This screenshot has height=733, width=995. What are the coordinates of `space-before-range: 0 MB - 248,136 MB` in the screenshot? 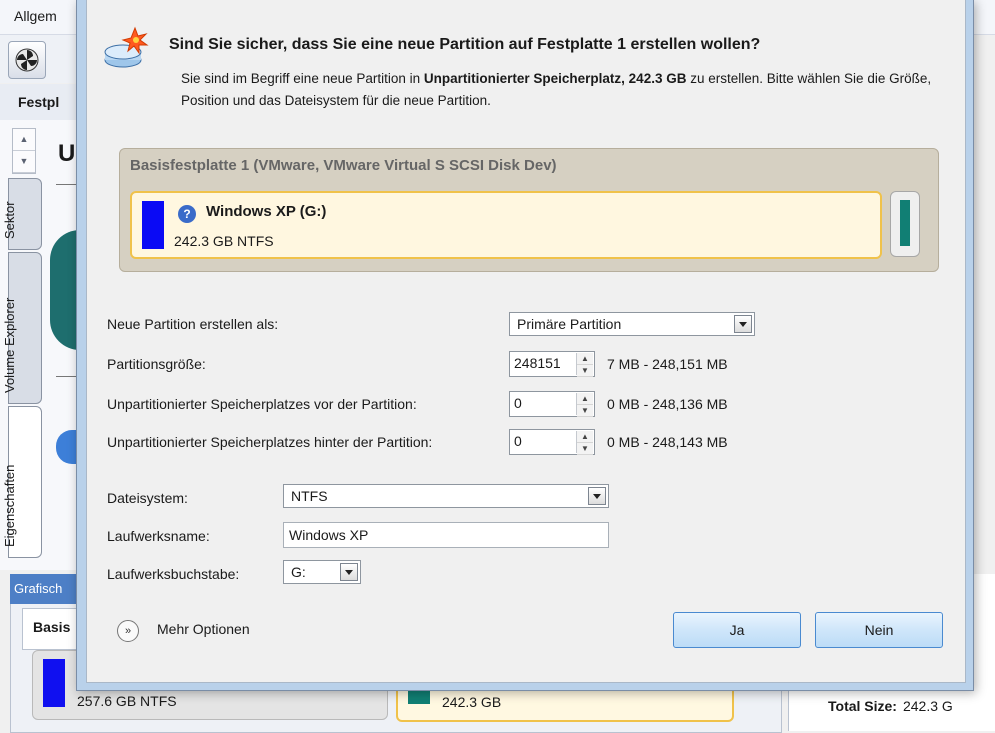 It's located at (667, 404).